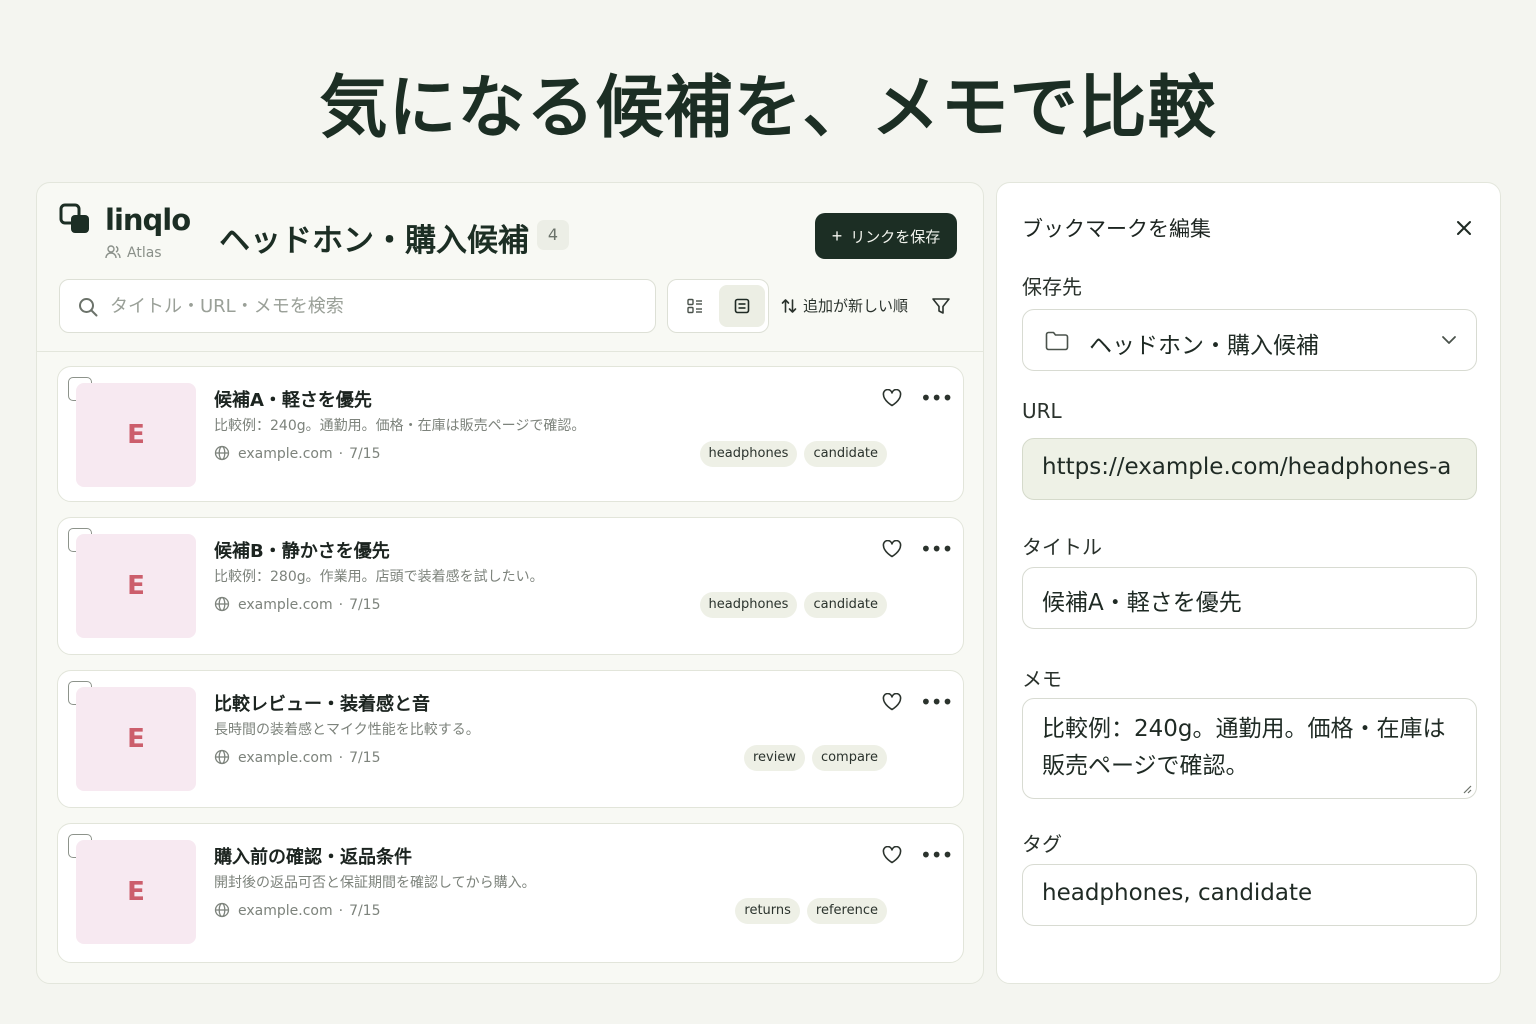  What do you see at coordinates (1249, 895) in the screenshot?
I see `tags-field: headphones, candidate` at bounding box center [1249, 895].